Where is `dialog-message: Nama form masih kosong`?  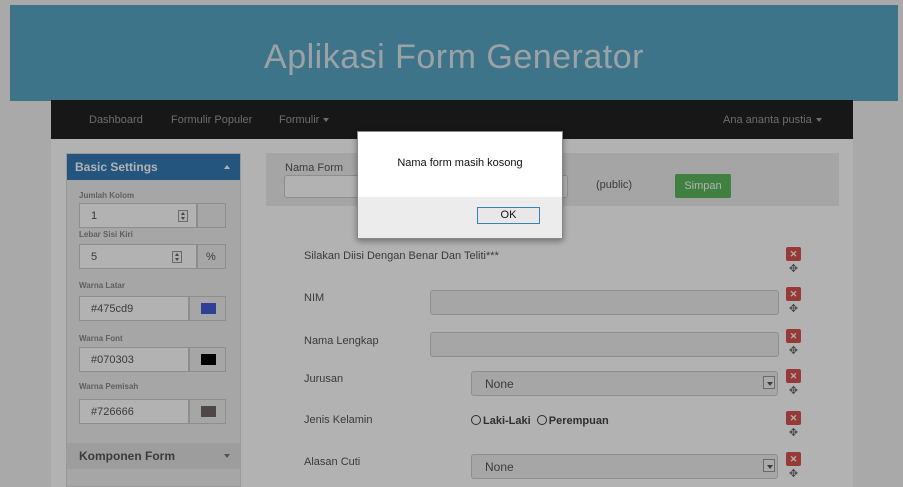
dialog-message: Nama form masih kosong is located at coordinates (460, 163).